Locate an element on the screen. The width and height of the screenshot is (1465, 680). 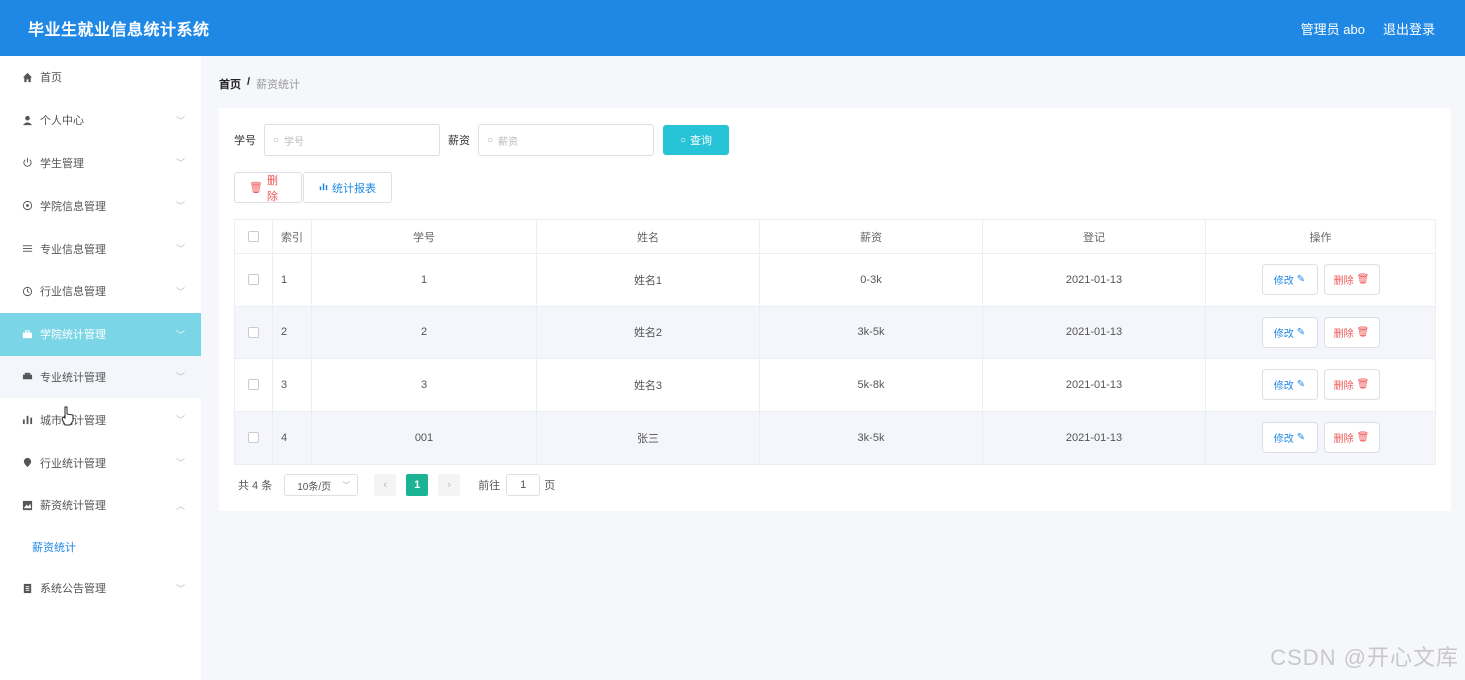
settings-icon is located at coordinates (27, 206).